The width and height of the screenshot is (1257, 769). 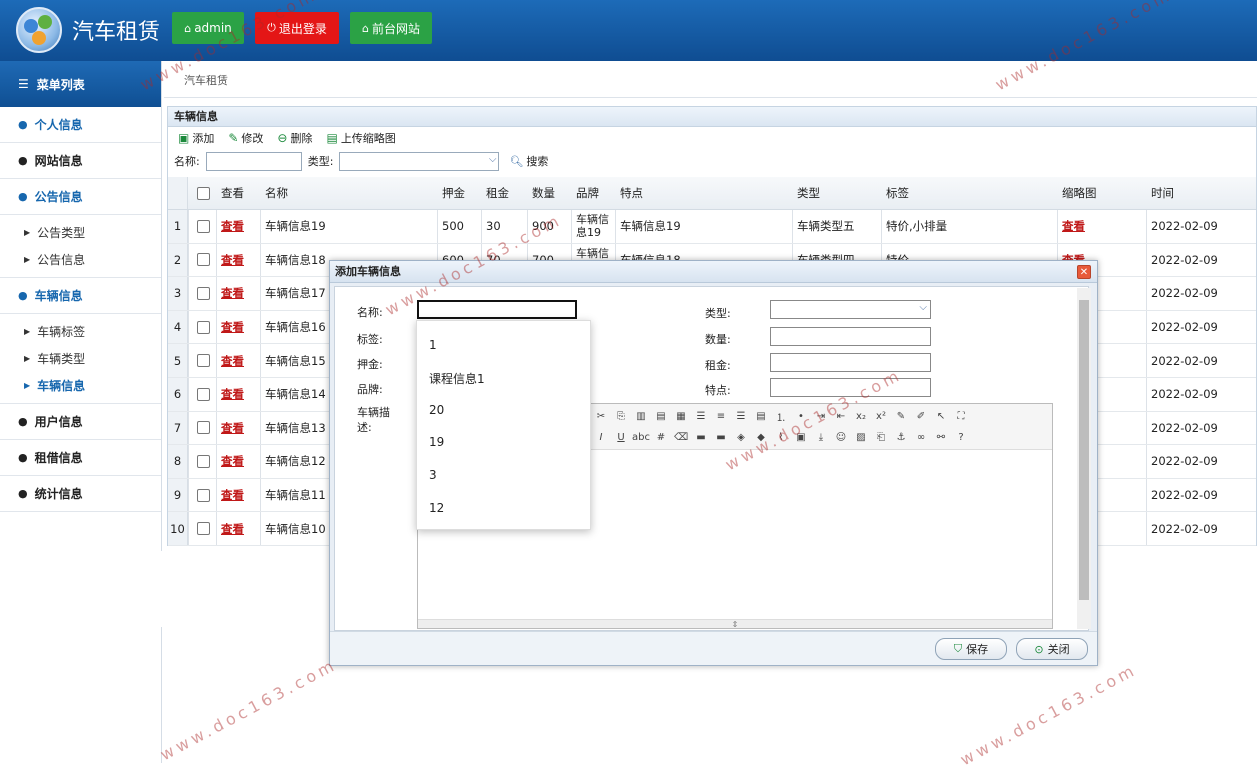 What do you see at coordinates (80, 125) in the screenshot?
I see `sidebar-item-personal: ● 个人信息` at bounding box center [80, 125].